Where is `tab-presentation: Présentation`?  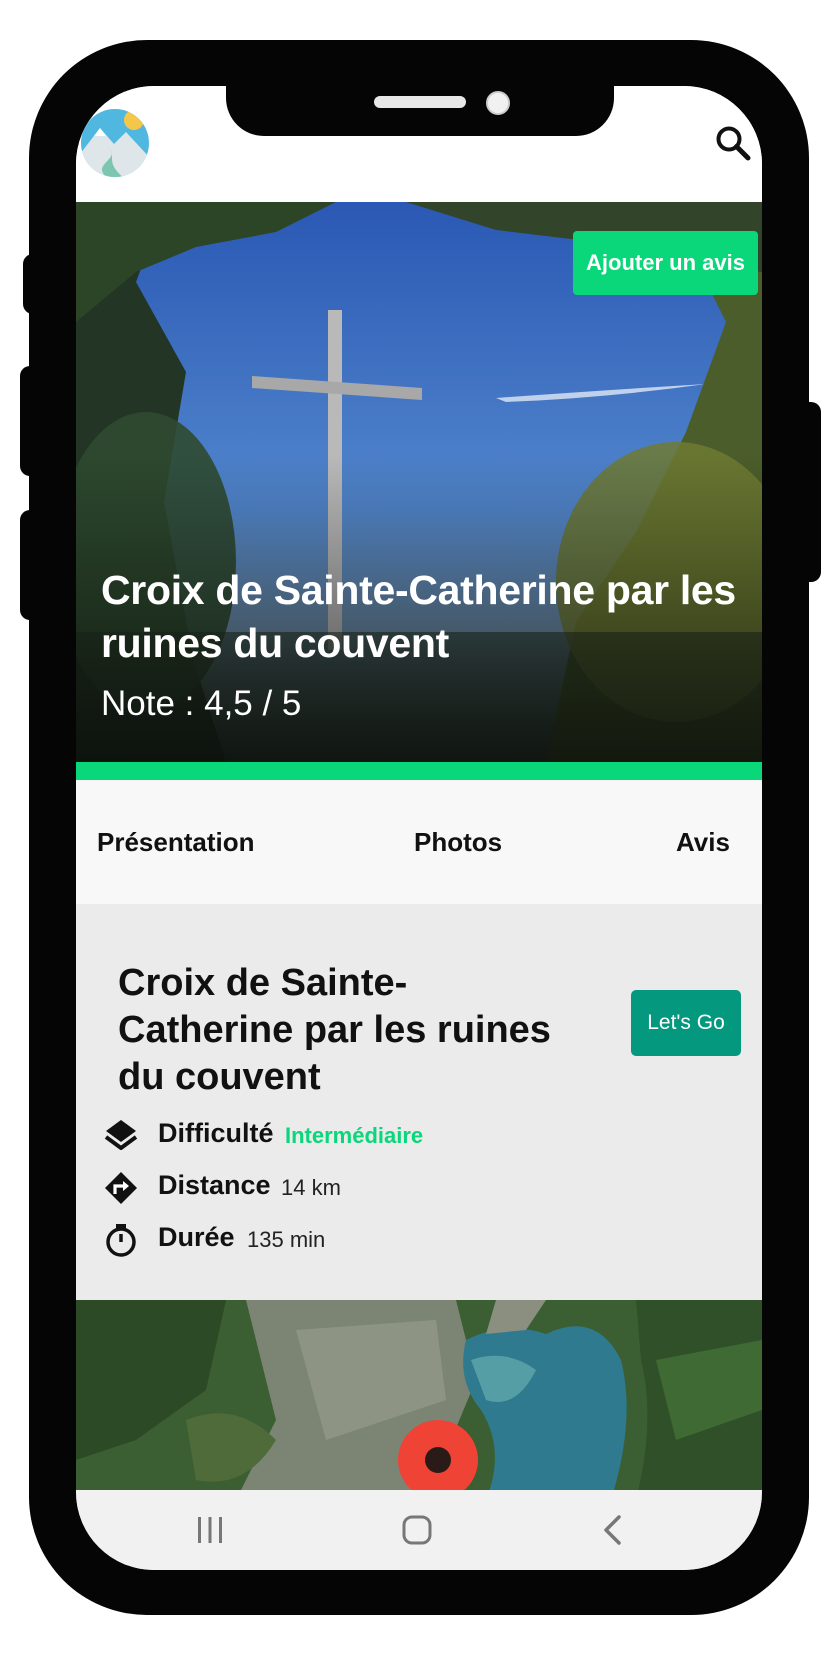 tab-presentation: Présentation is located at coordinates (176, 842).